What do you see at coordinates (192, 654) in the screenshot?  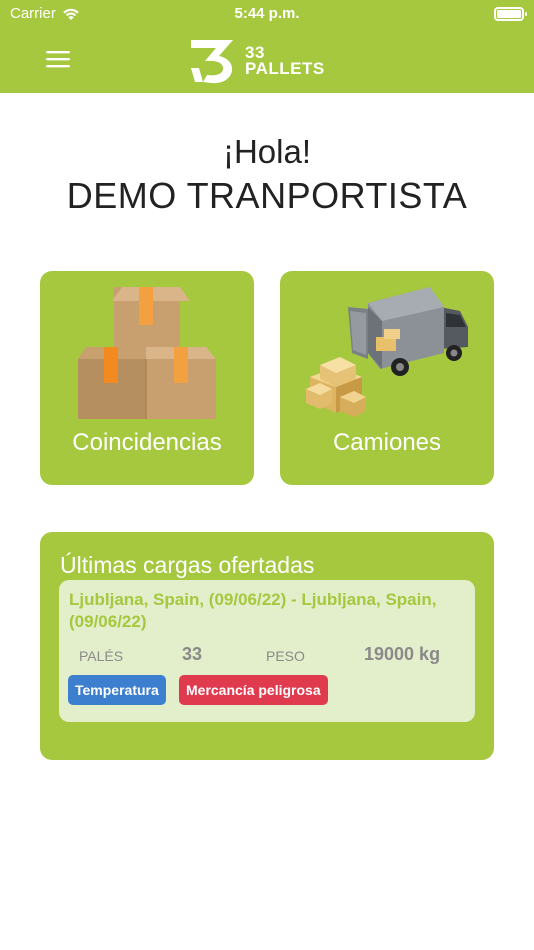 I see `pallets-value: 33` at bounding box center [192, 654].